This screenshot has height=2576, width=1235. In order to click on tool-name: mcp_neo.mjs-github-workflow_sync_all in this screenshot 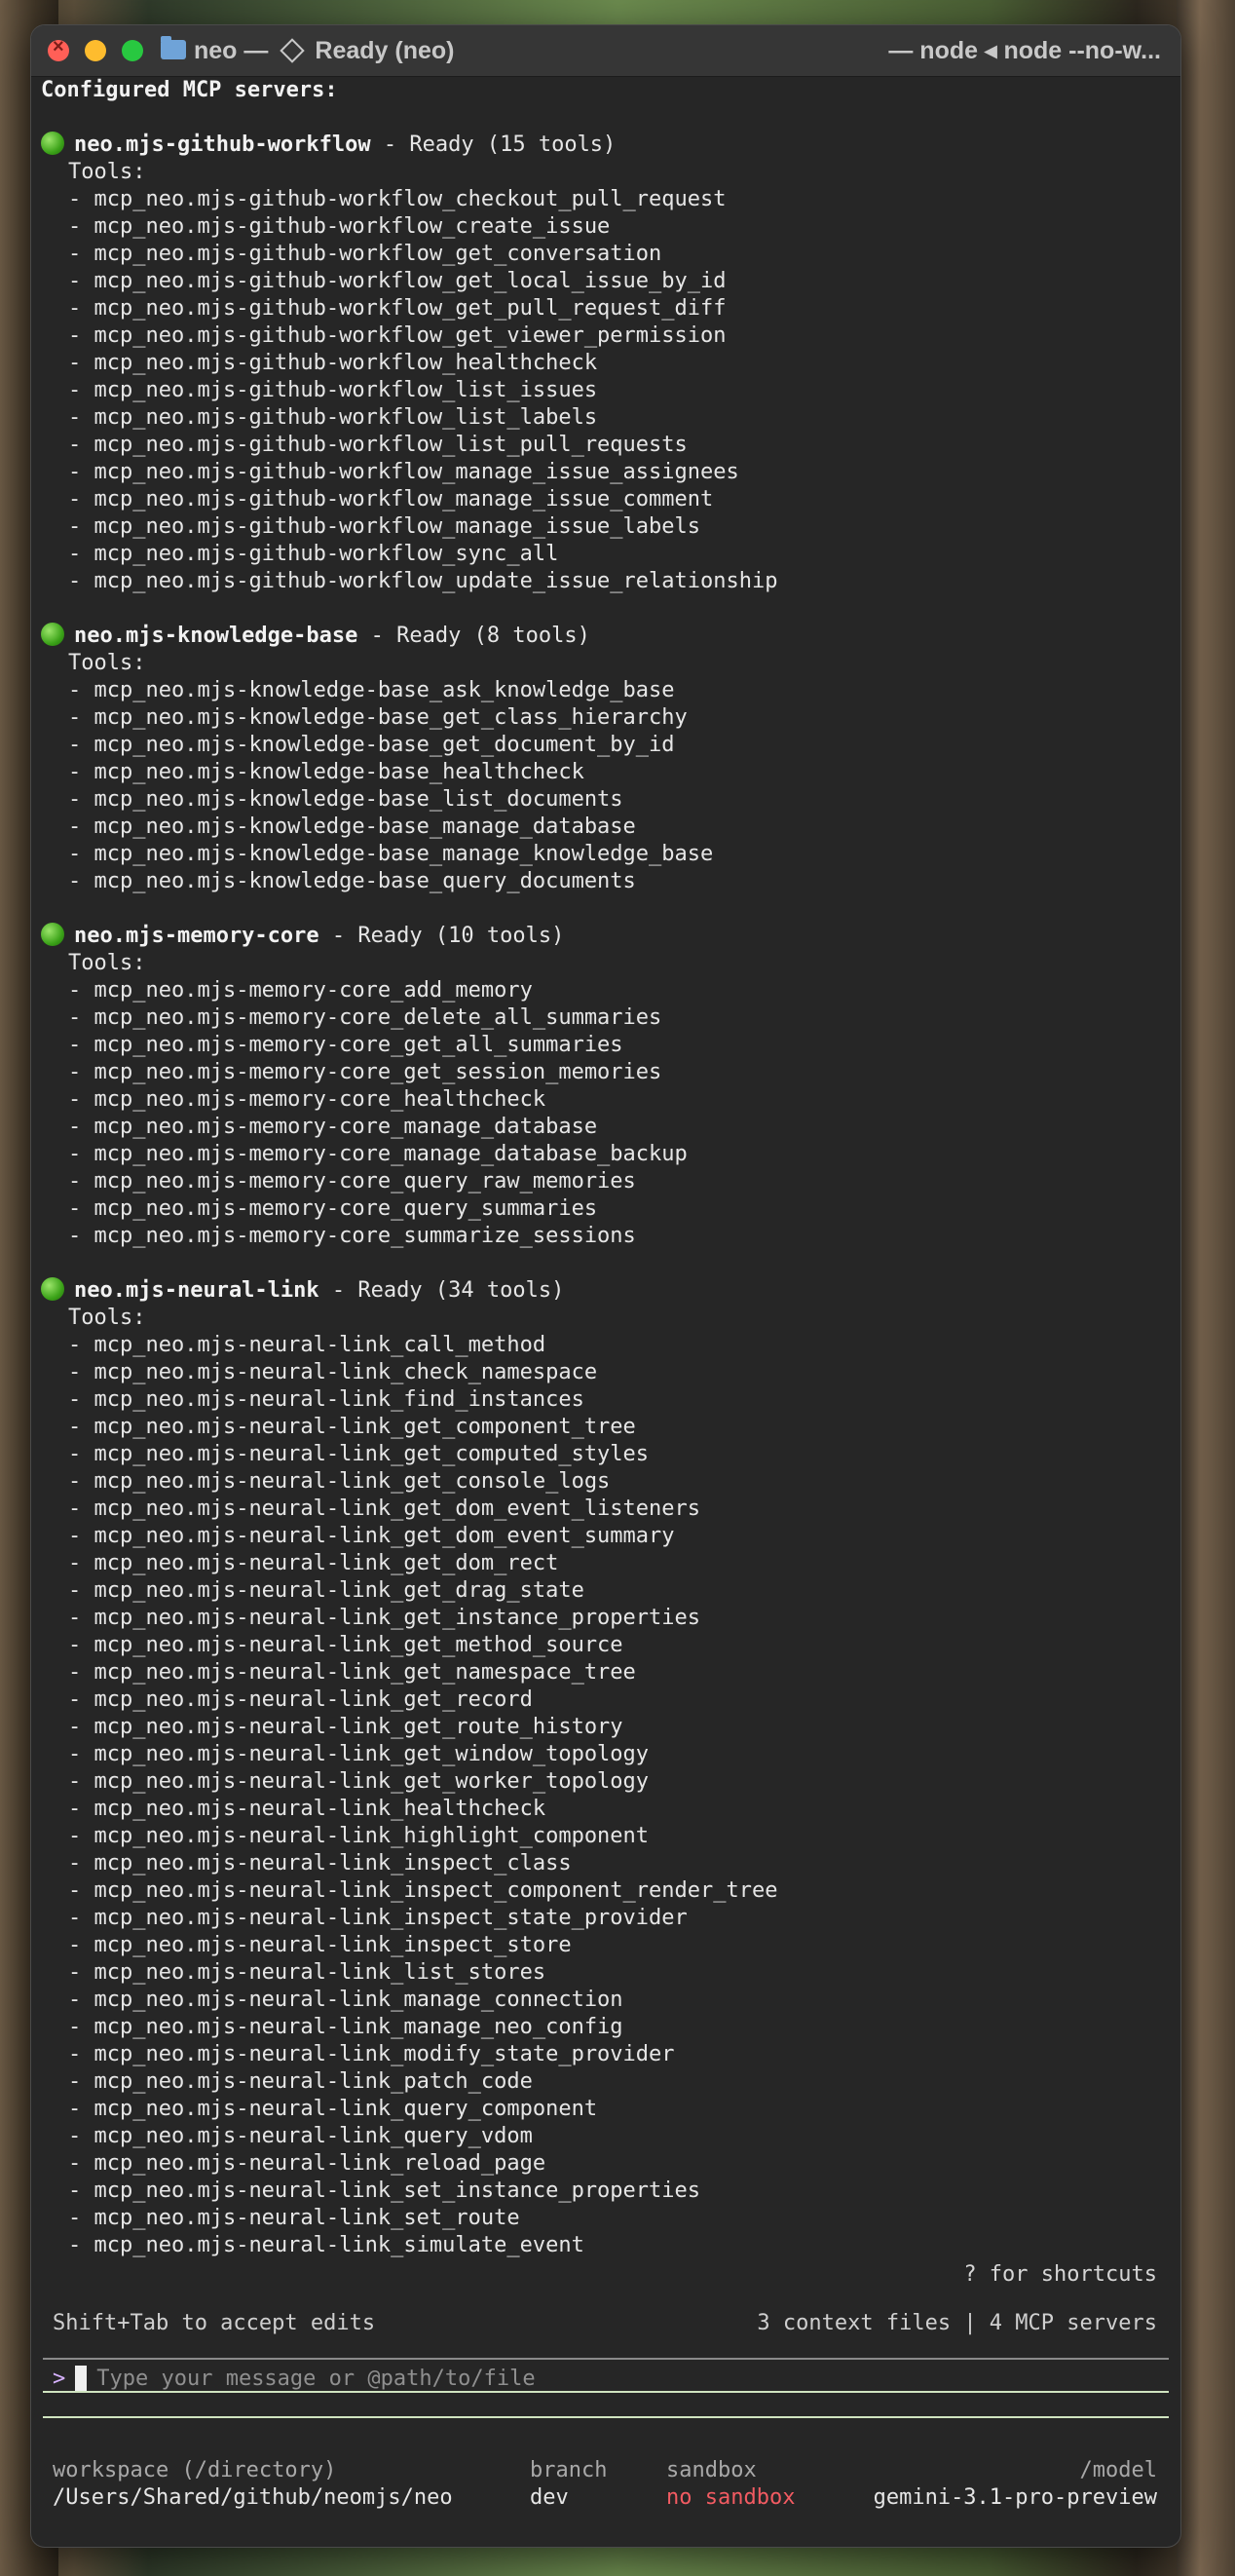, I will do `click(326, 554)`.